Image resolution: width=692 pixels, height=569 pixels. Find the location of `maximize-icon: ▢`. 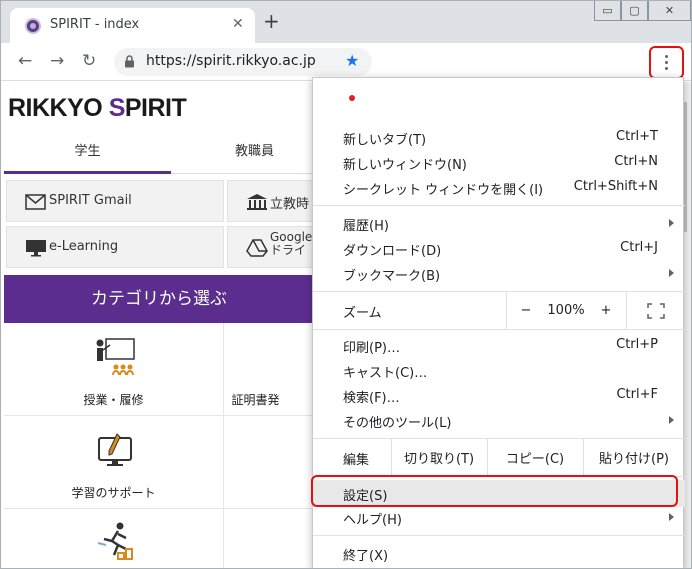

maximize-icon: ▢ is located at coordinates (634, 10).